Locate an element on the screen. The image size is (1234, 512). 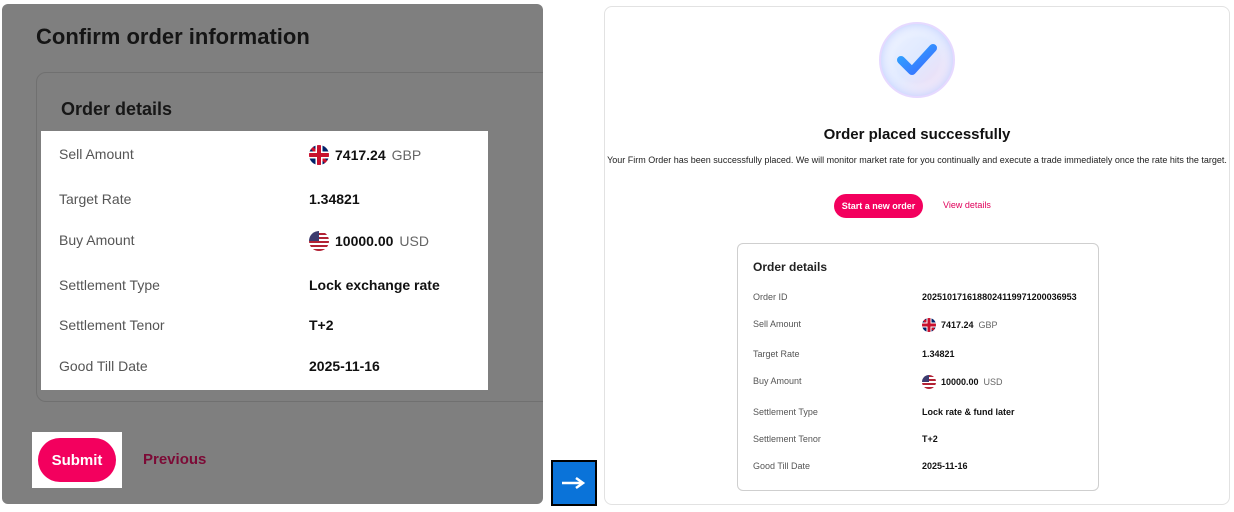
submit-button: Submit is located at coordinates (77, 460).